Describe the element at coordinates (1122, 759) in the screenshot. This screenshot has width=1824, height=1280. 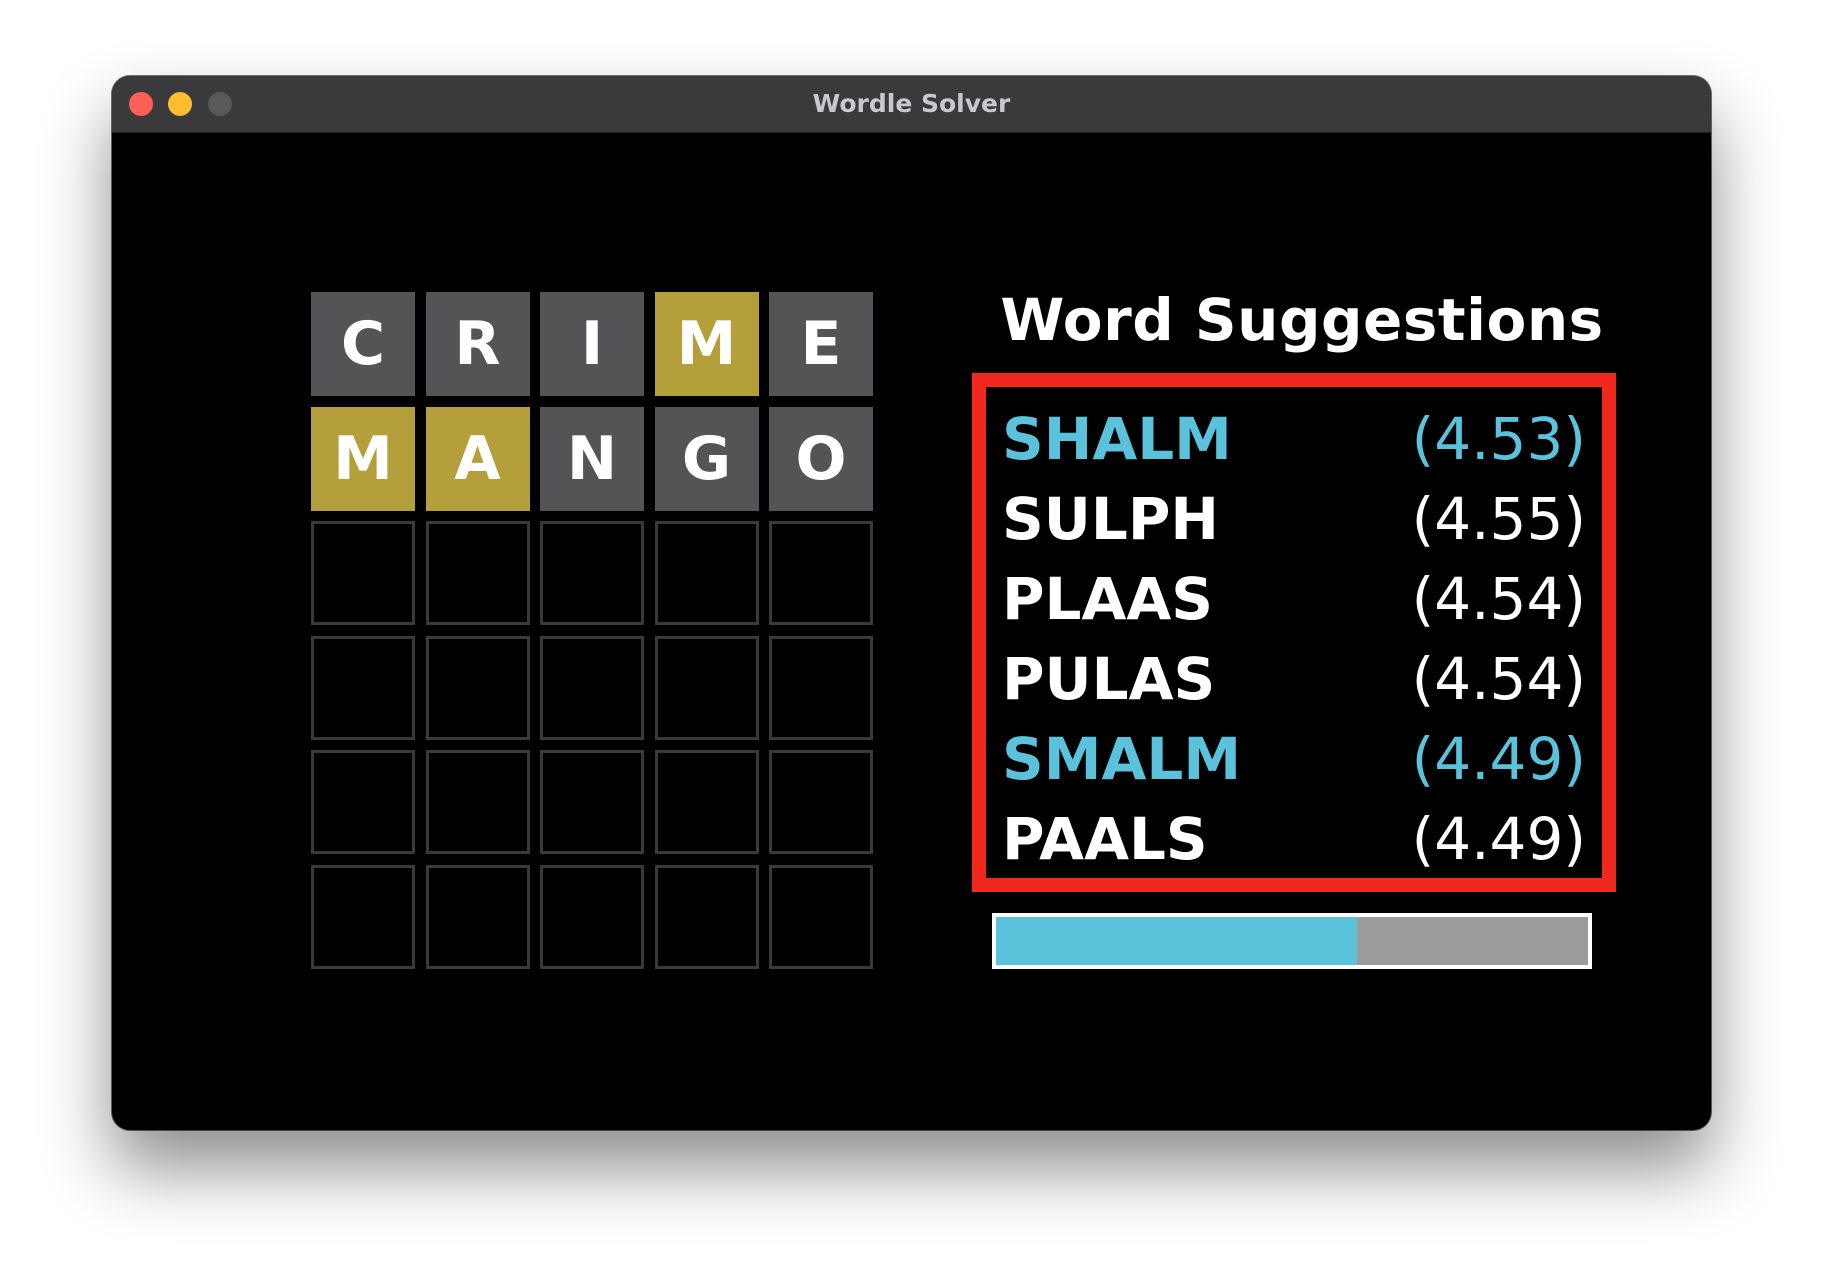
I see `suggestion-word: SMALM` at that location.